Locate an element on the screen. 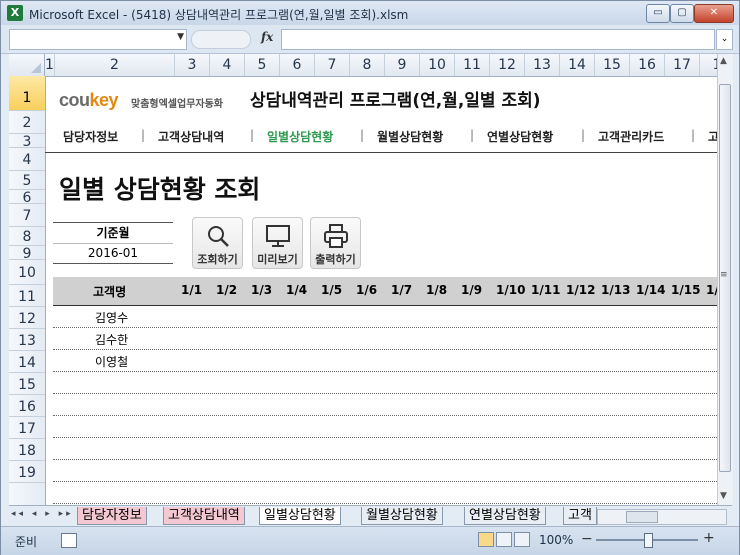 Image resolution: width=740 pixels, height=555 pixels. row-header-19: 19 is located at coordinates (27, 472).